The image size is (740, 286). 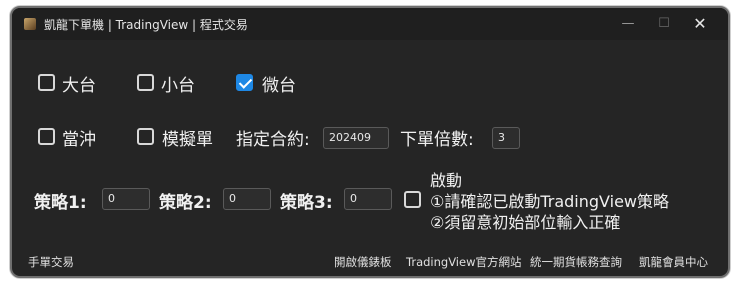 I want to click on checkbox-small-contract, so click(x=145, y=82).